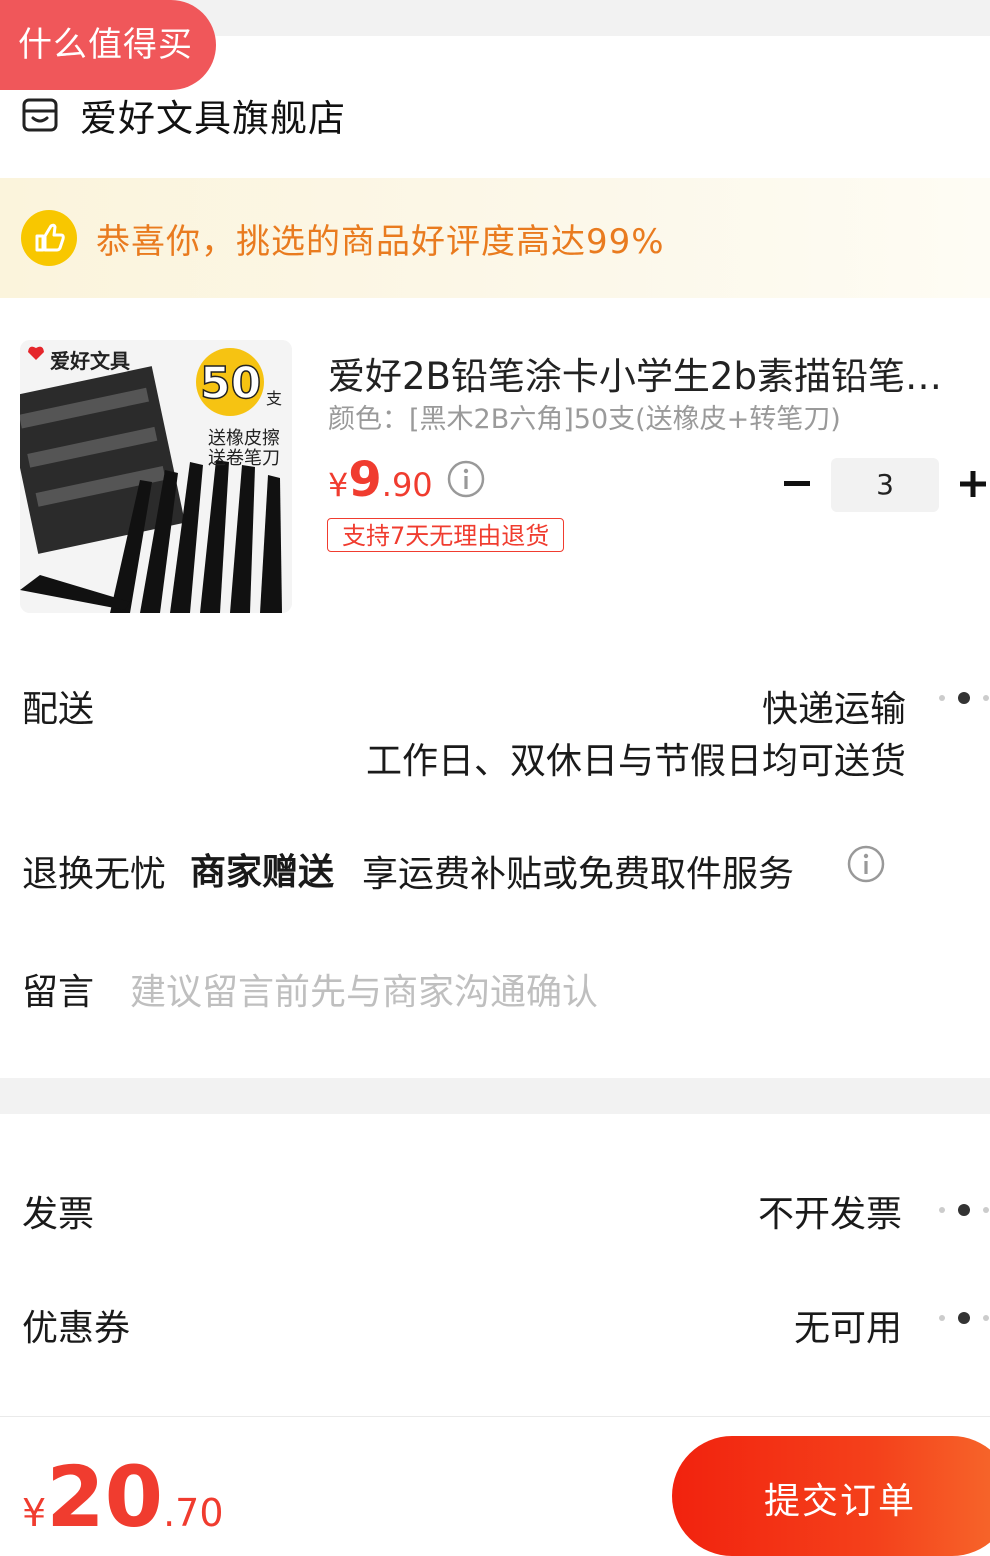 Image resolution: width=990 pixels, height=1556 pixels. Describe the element at coordinates (495, 1416) in the screenshot. I see `footer-divider` at that location.